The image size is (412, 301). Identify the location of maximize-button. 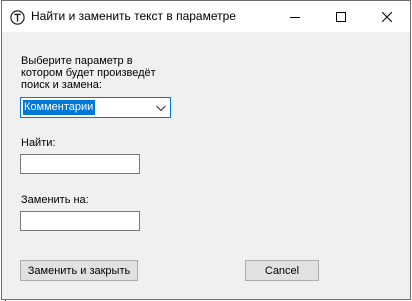
(341, 16).